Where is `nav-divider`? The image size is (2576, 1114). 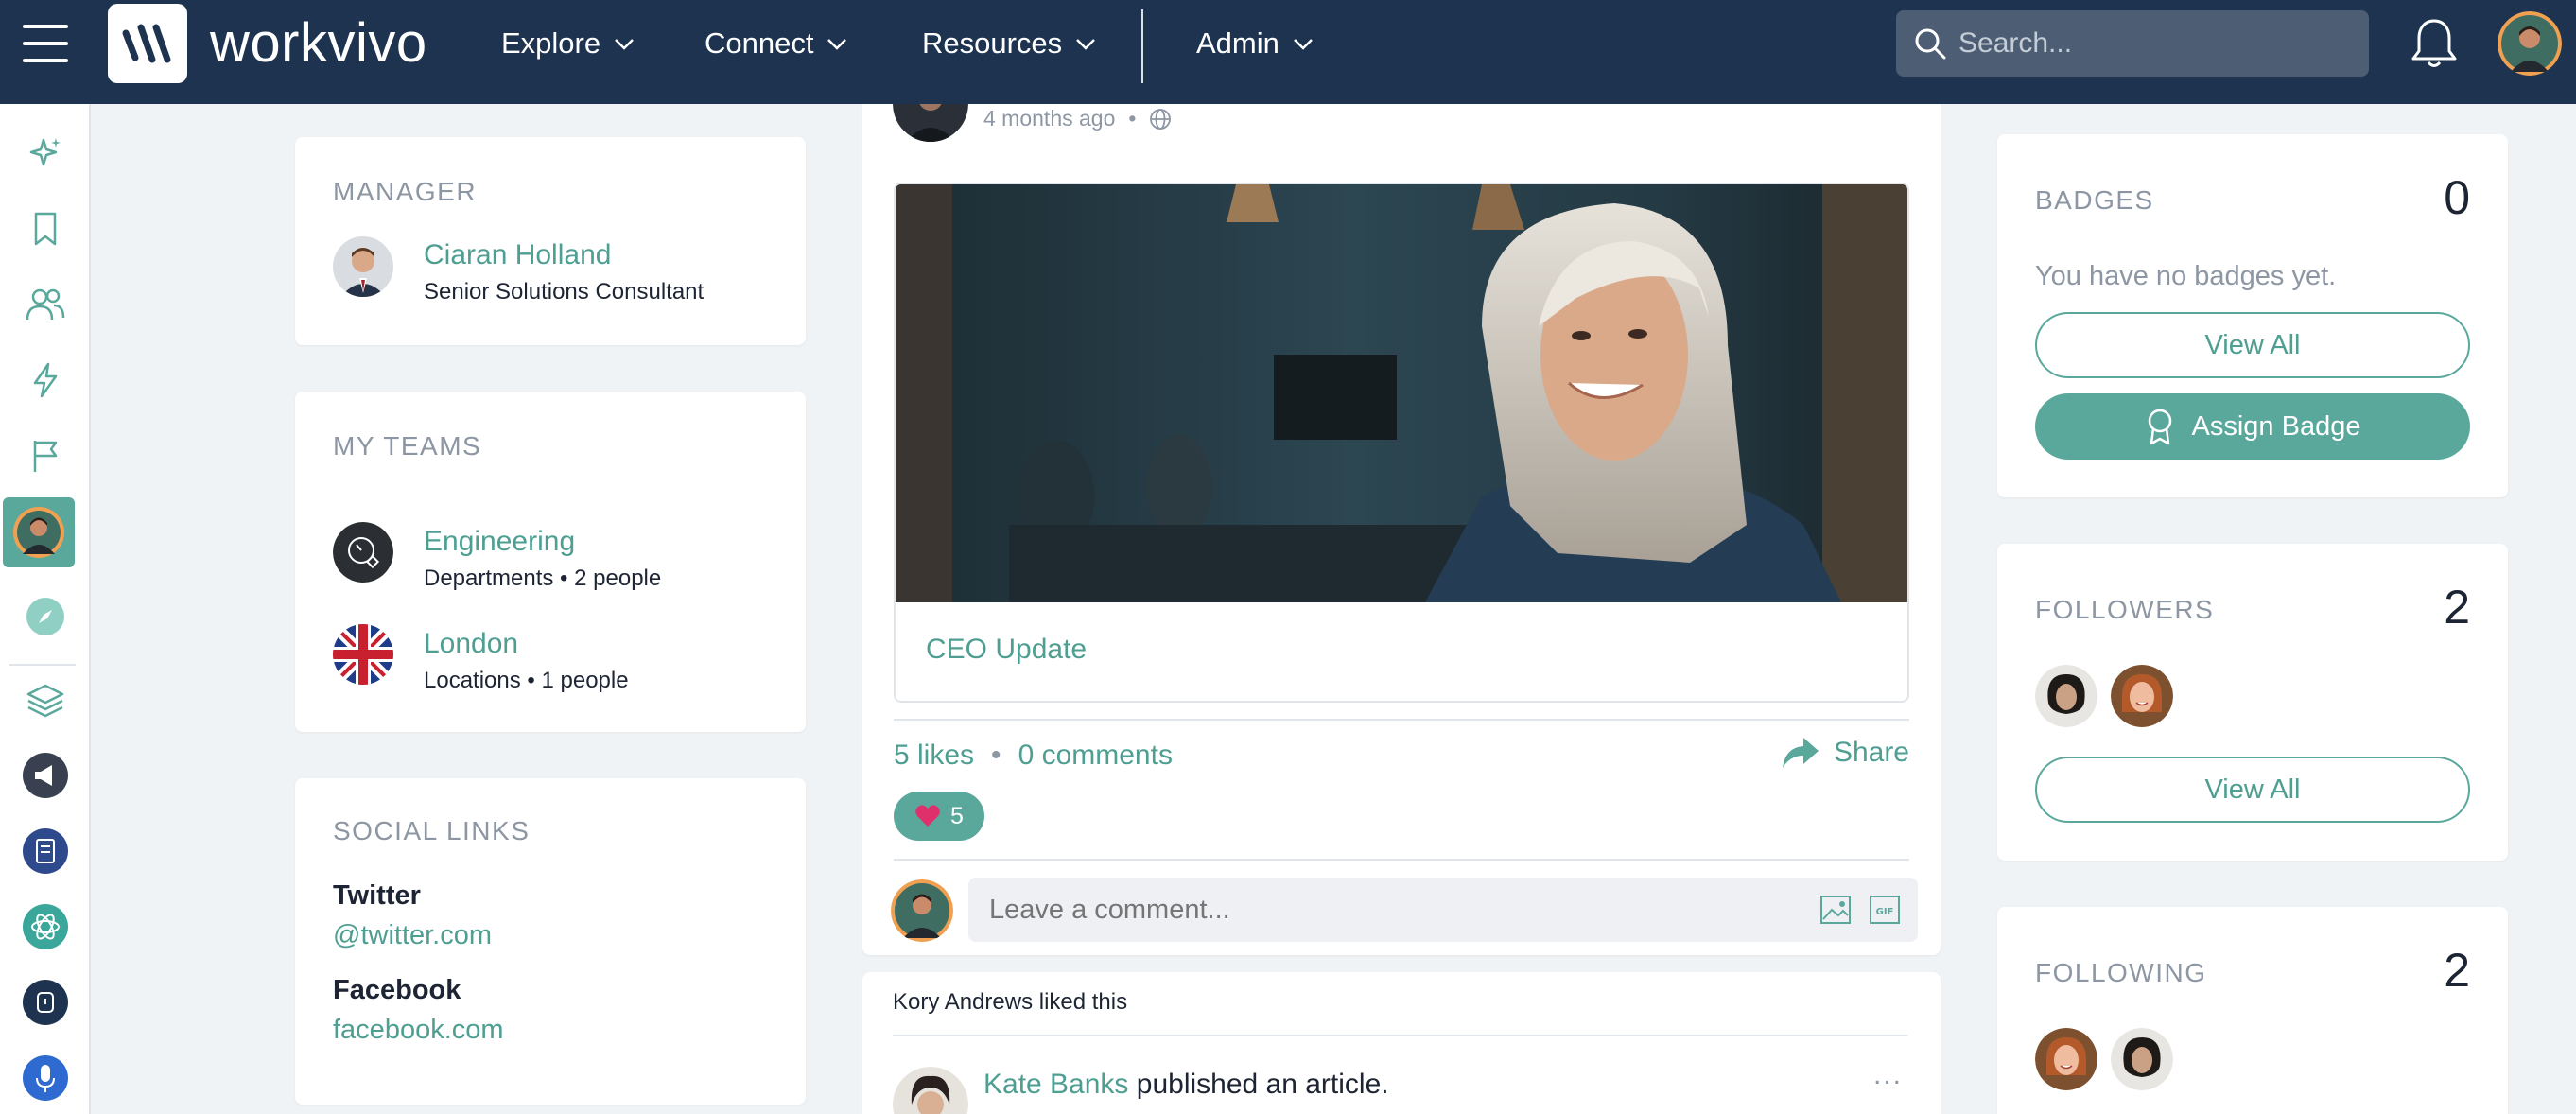
nav-divider is located at coordinates (1142, 46).